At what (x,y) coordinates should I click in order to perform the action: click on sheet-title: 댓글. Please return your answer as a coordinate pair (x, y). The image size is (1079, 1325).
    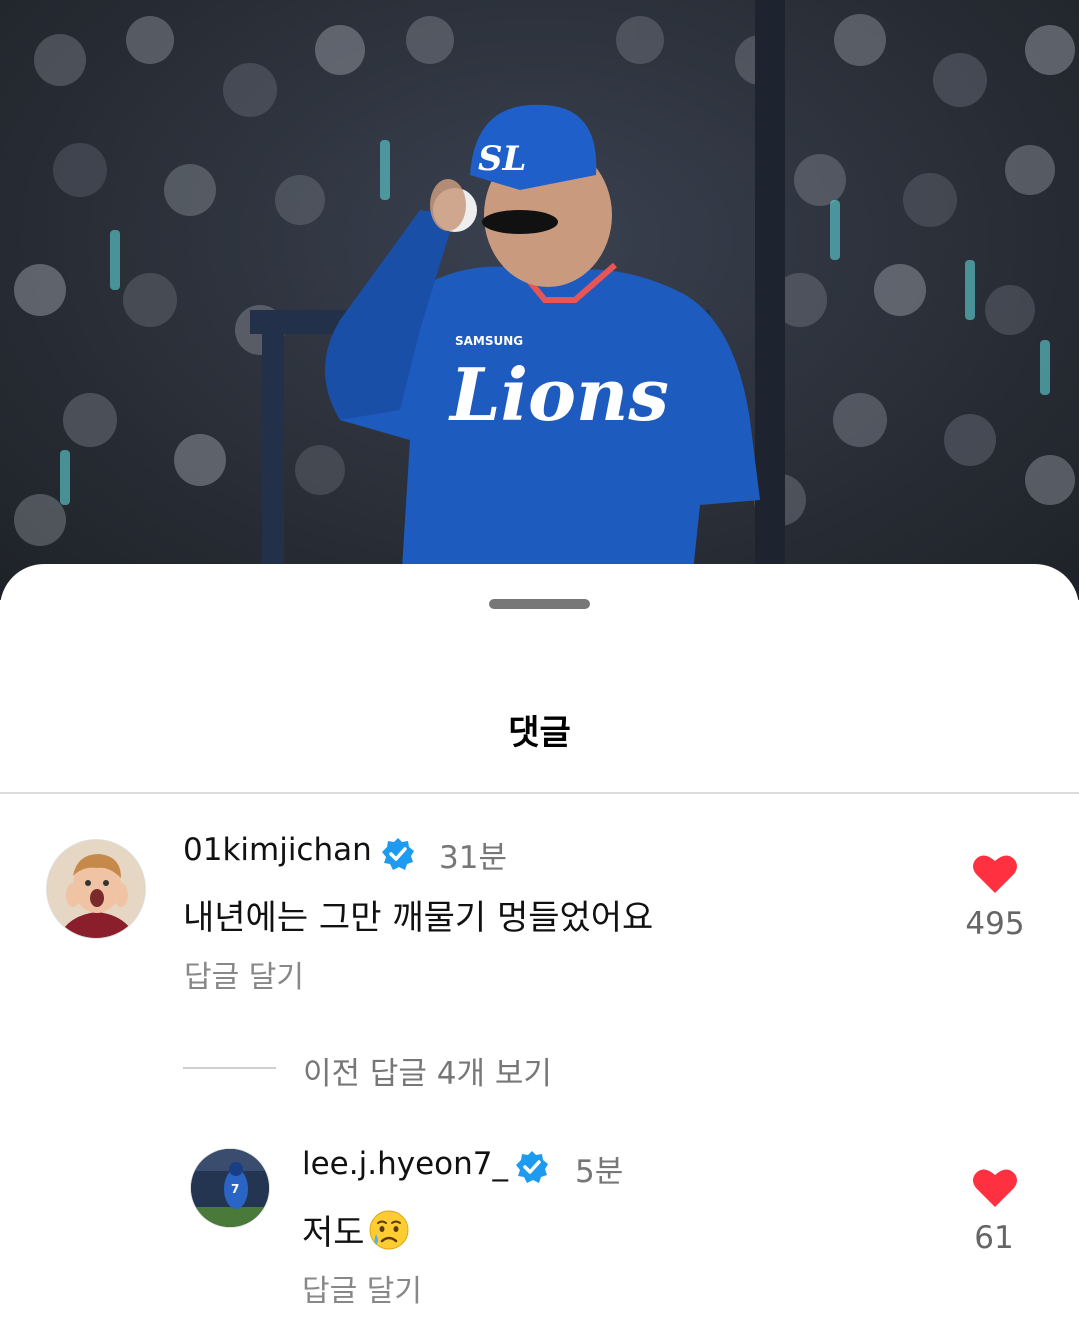
    Looking at the image, I should click on (539, 733).